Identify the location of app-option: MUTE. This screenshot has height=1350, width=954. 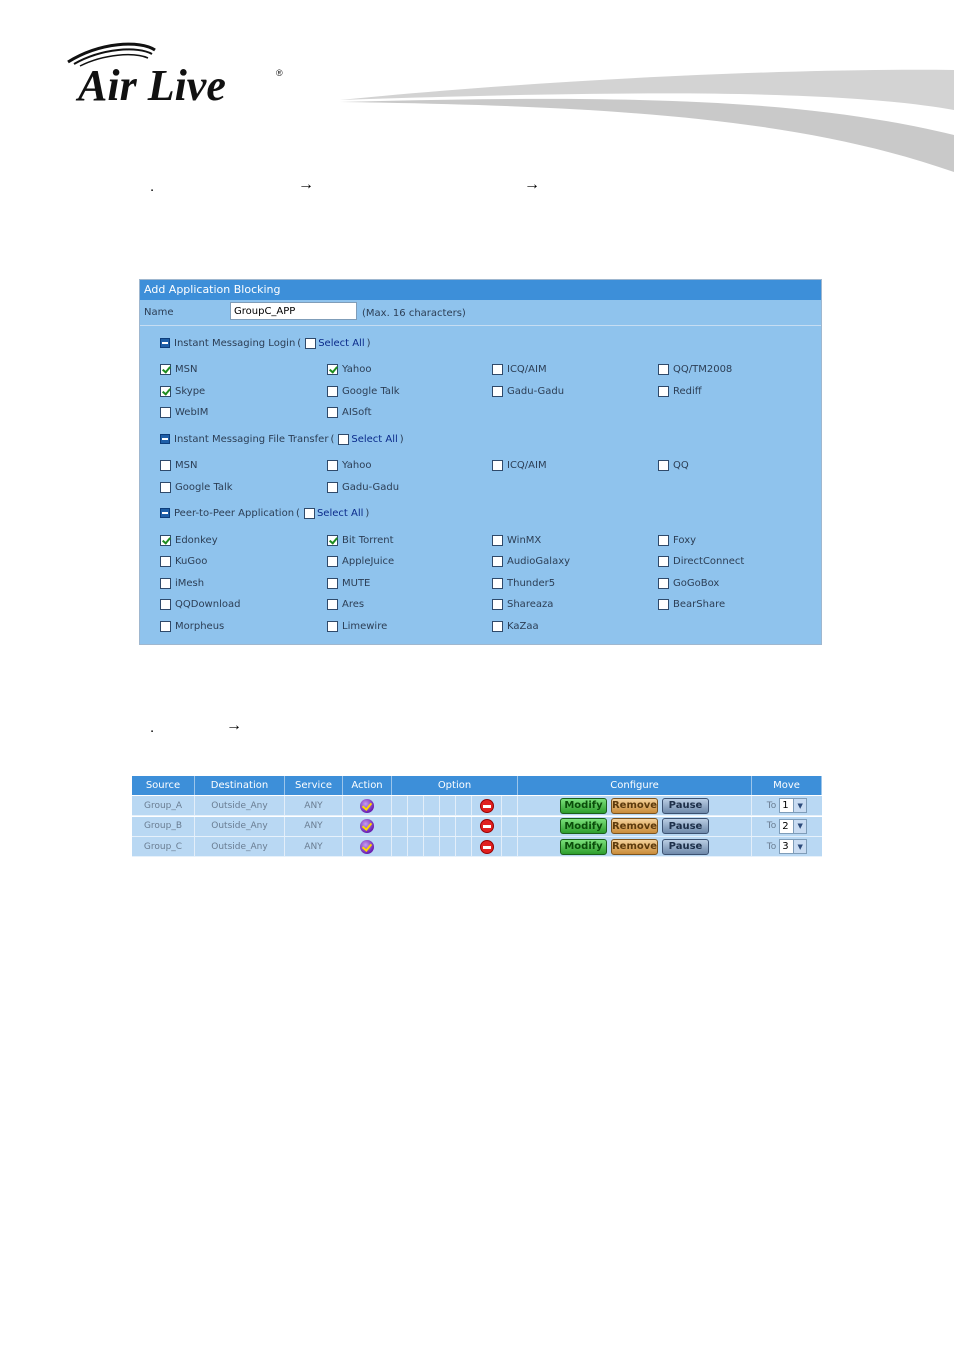
(348, 583).